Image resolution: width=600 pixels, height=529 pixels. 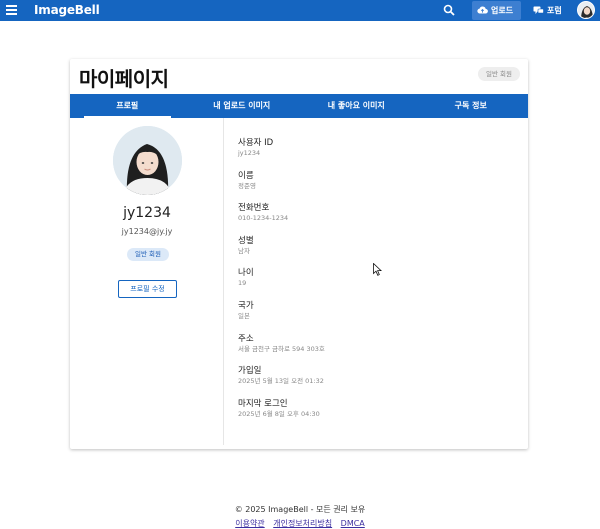 I want to click on field-value: 서울 금천구 금하로 594 303호, so click(x=281, y=348).